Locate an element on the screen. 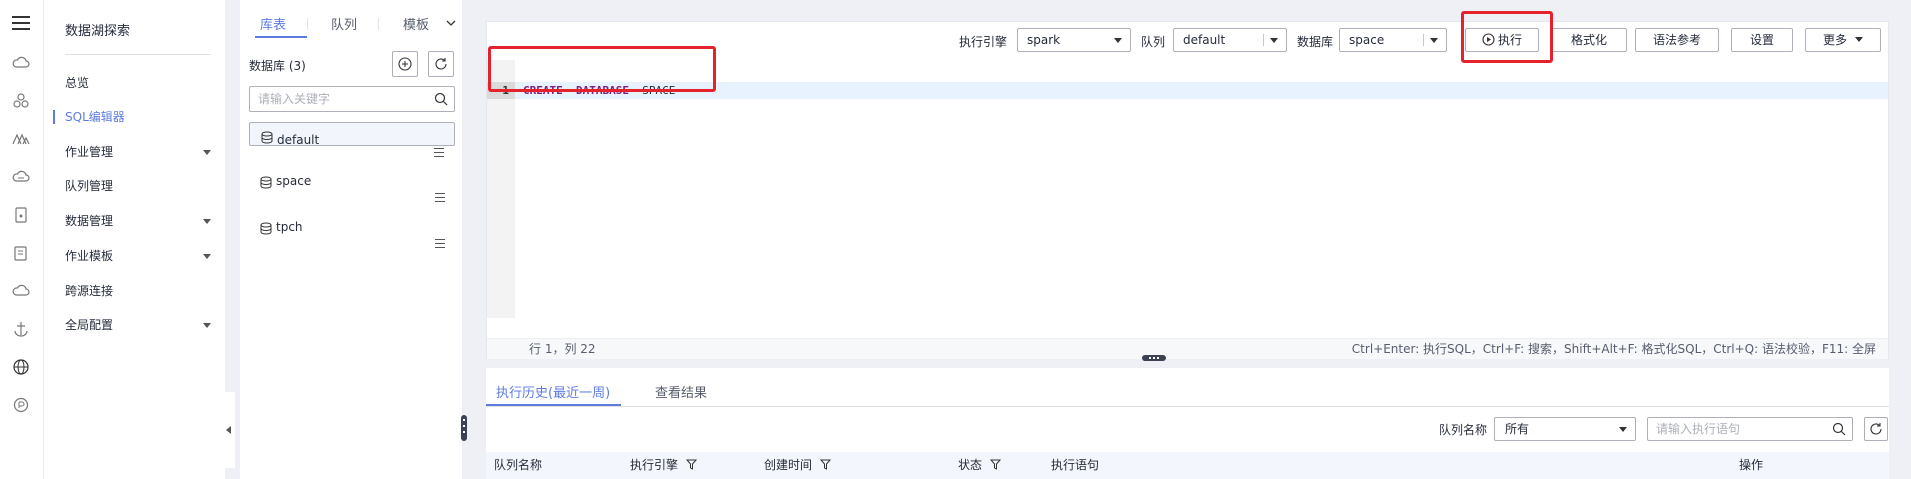  cloud-sync-icon is located at coordinates (21, 291).